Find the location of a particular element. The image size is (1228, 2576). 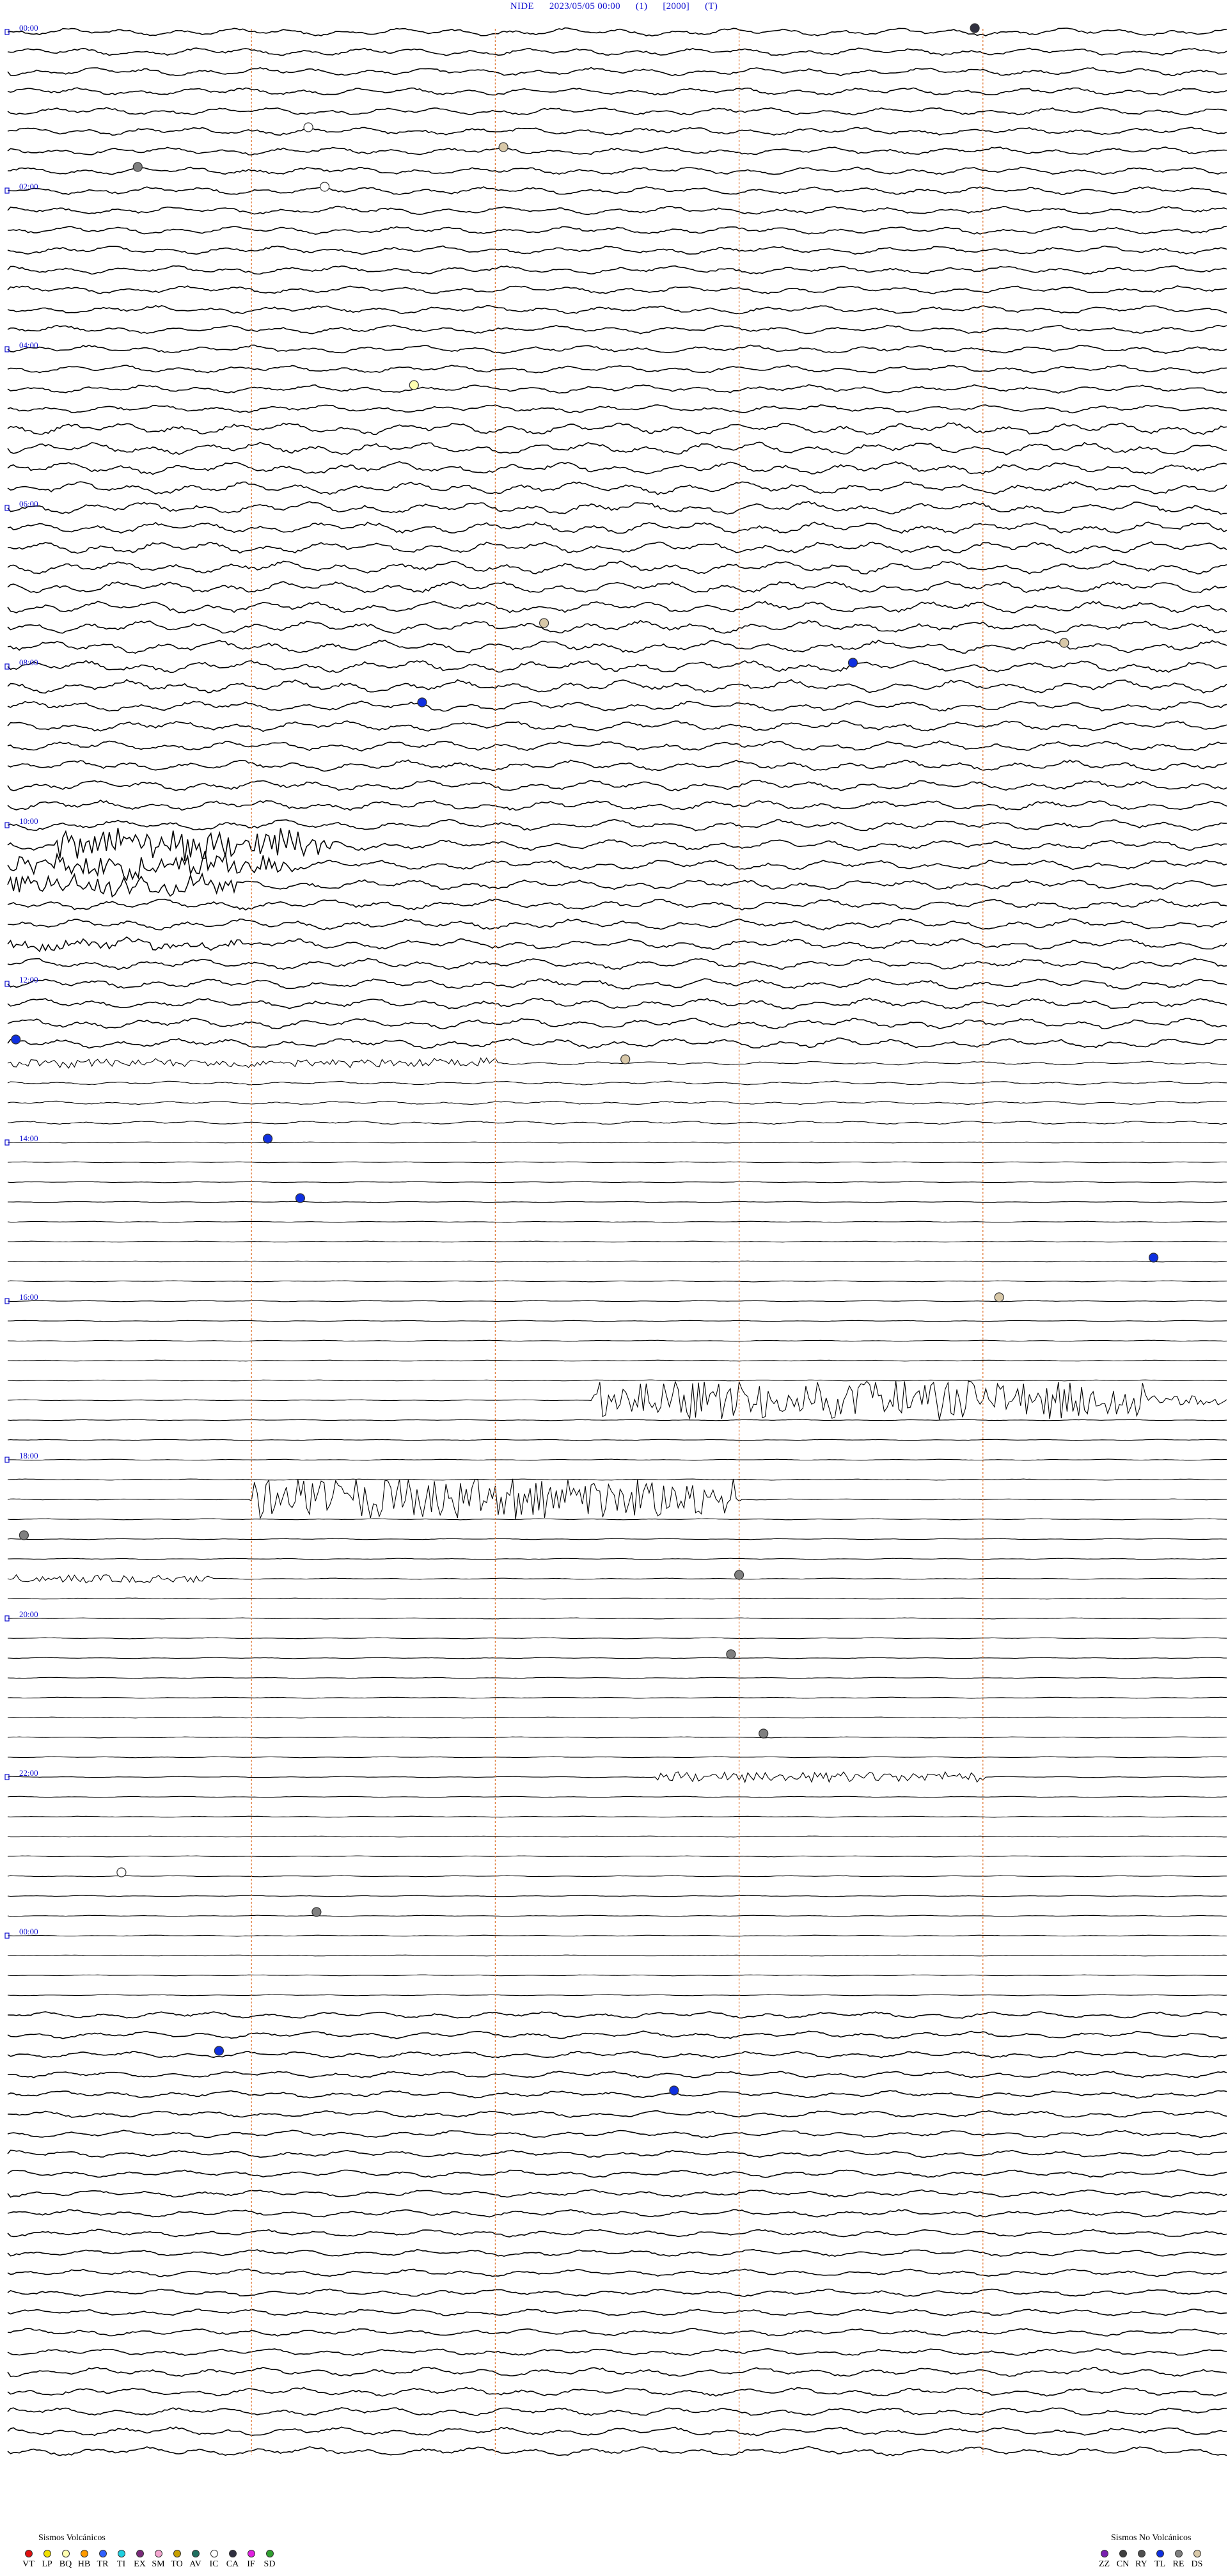

time-label: 08:00 is located at coordinates (28, 662).